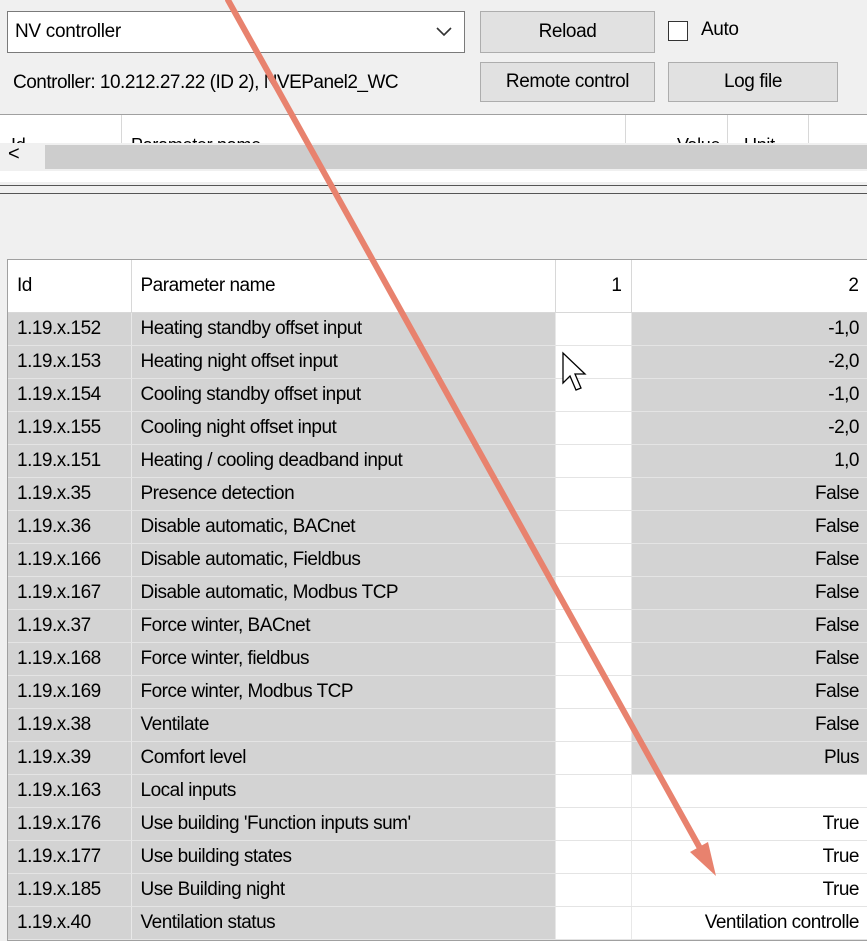 Image resolution: width=867 pixels, height=941 pixels. I want to click on cell-parameter-name: Cooling standby offset input, so click(343, 395).